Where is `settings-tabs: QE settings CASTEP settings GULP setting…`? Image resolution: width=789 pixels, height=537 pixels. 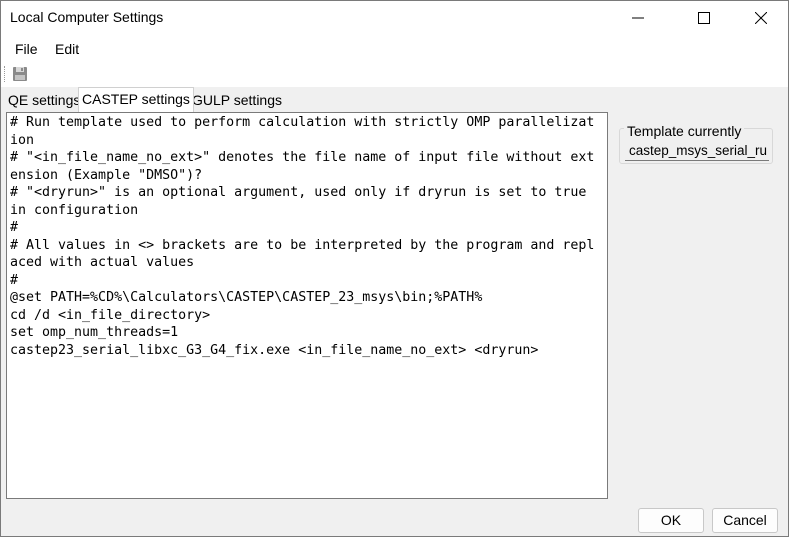 settings-tabs: QE settings CASTEP settings GULP setting… is located at coordinates (306, 99).